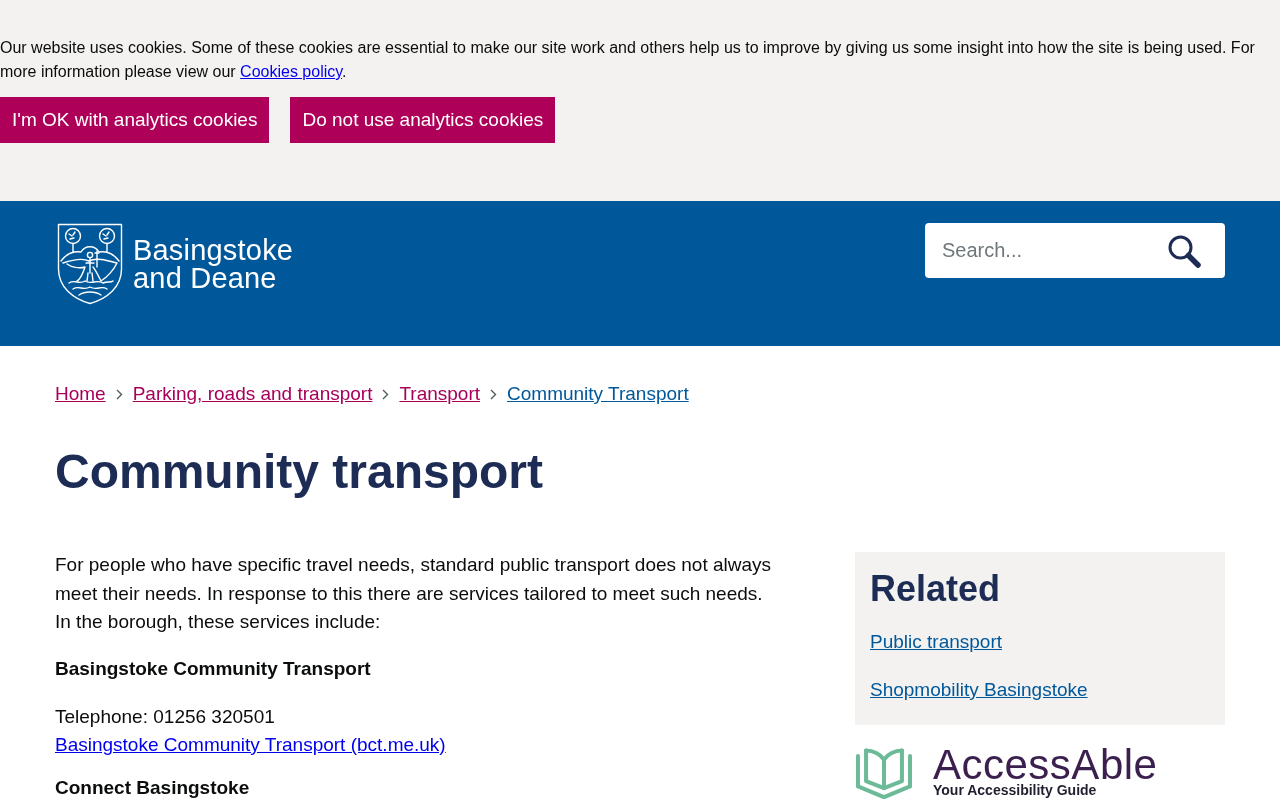 The width and height of the screenshot is (1280, 800). What do you see at coordinates (884, 773) in the screenshot?
I see `open-book-icon` at bounding box center [884, 773].